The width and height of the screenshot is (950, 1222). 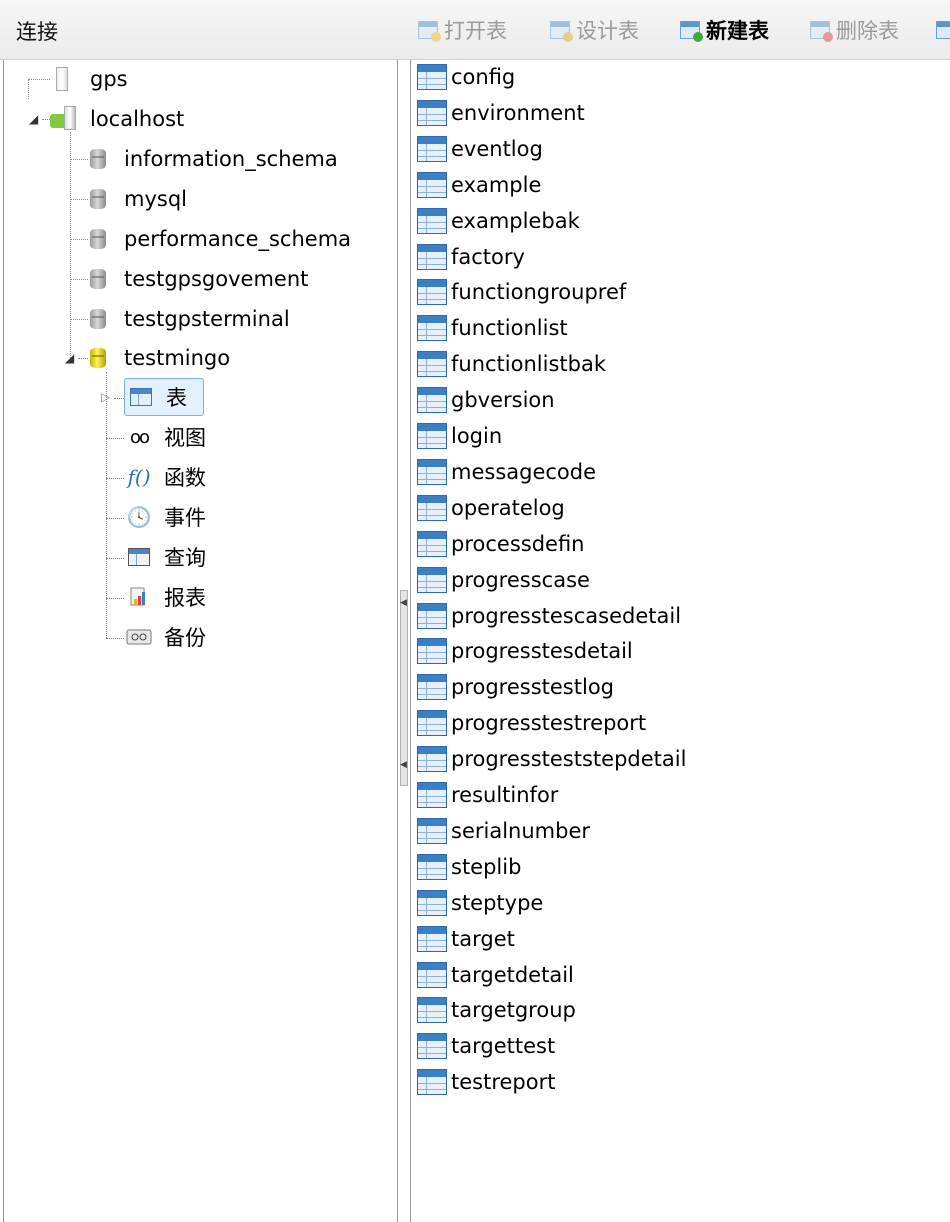 I want to click on tree-connection-localhost: localhost, so click(x=117, y=119).